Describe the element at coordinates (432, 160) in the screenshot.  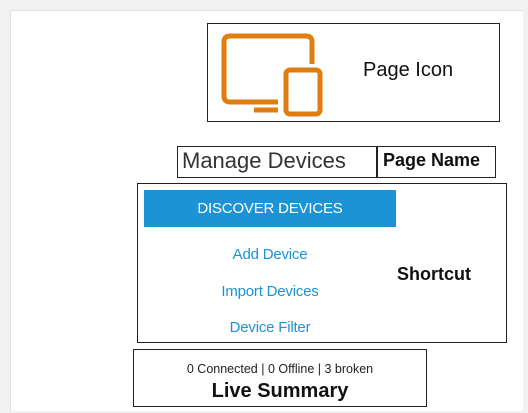
I see `page-name-callout-label: Page Name` at that location.